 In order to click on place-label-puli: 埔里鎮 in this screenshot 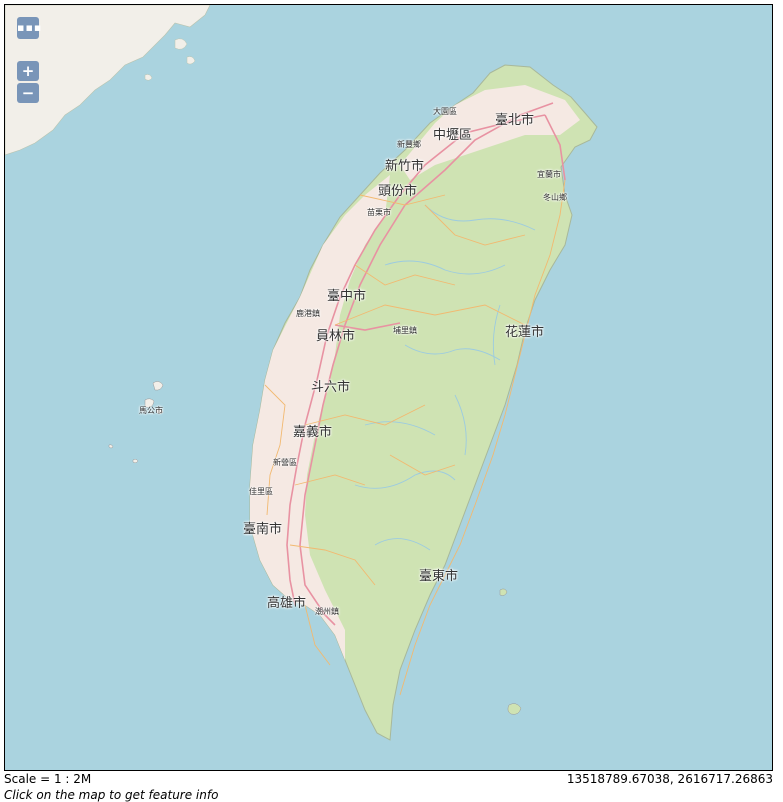, I will do `click(405, 330)`.